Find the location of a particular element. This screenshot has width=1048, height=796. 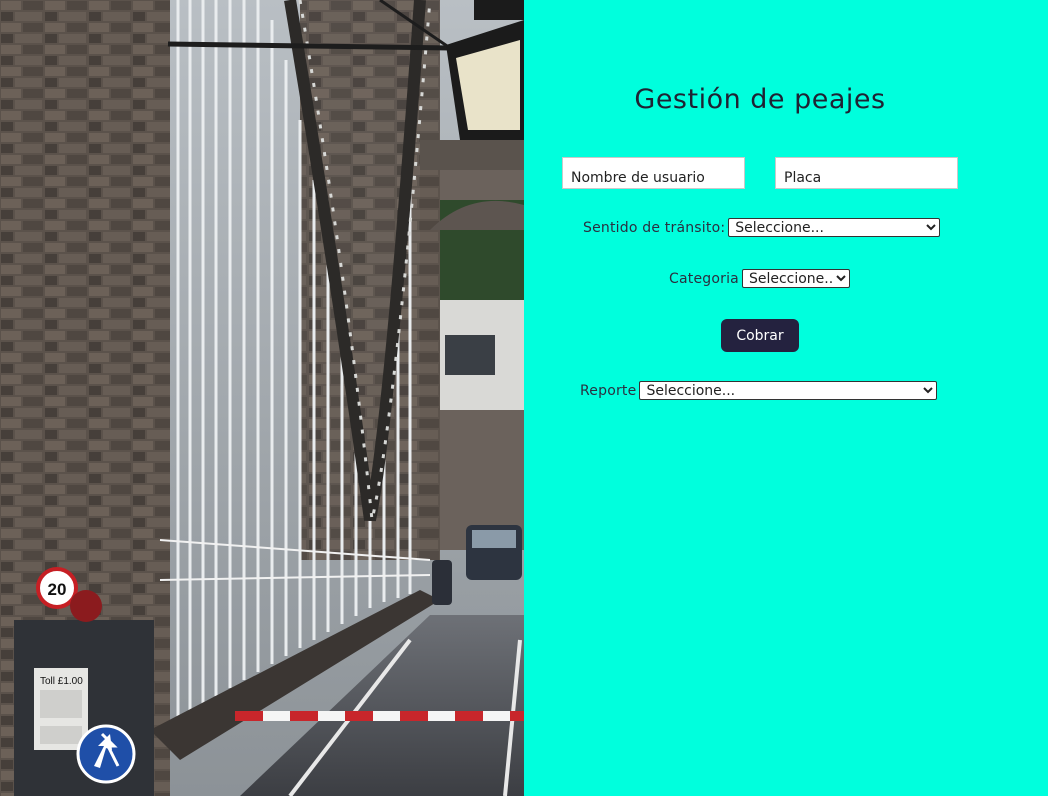

charge-button: Cobrar is located at coordinates (760, 335).